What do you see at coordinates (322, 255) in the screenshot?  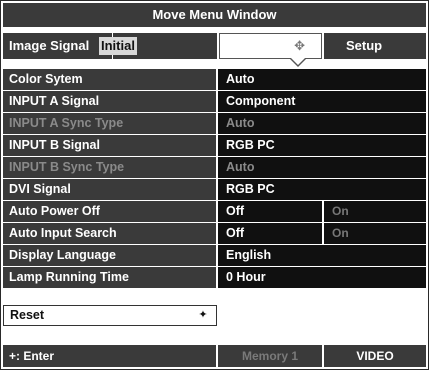 I see `setting-value: English` at bounding box center [322, 255].